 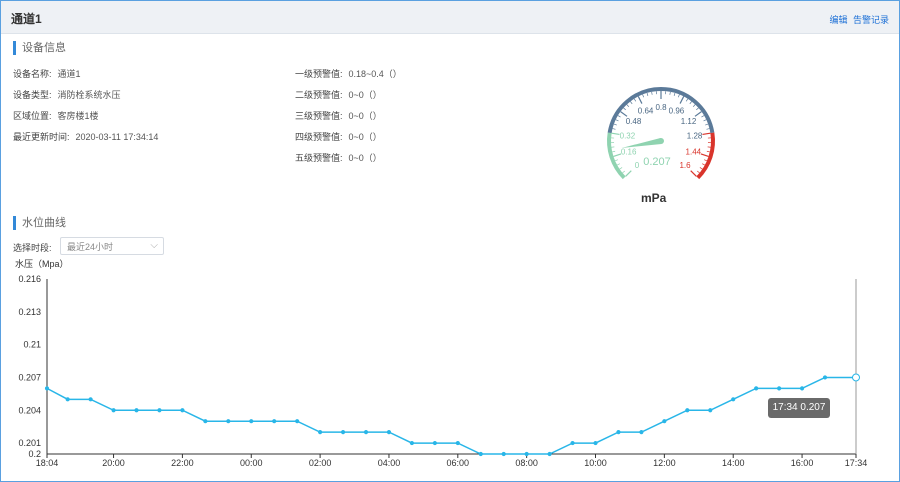 I want to click on period-select-value: 最近24小时, so click(x=90, y=247).